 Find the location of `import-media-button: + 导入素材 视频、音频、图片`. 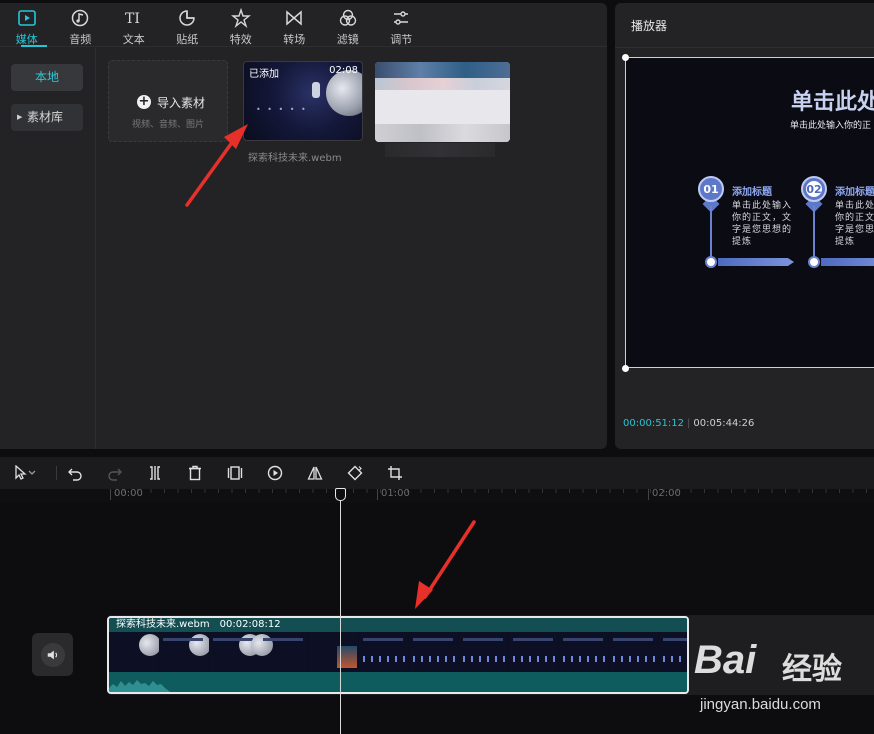

import-media-button: + 导入素材 视频、音频、图片 is located at coordinates (168, 101).